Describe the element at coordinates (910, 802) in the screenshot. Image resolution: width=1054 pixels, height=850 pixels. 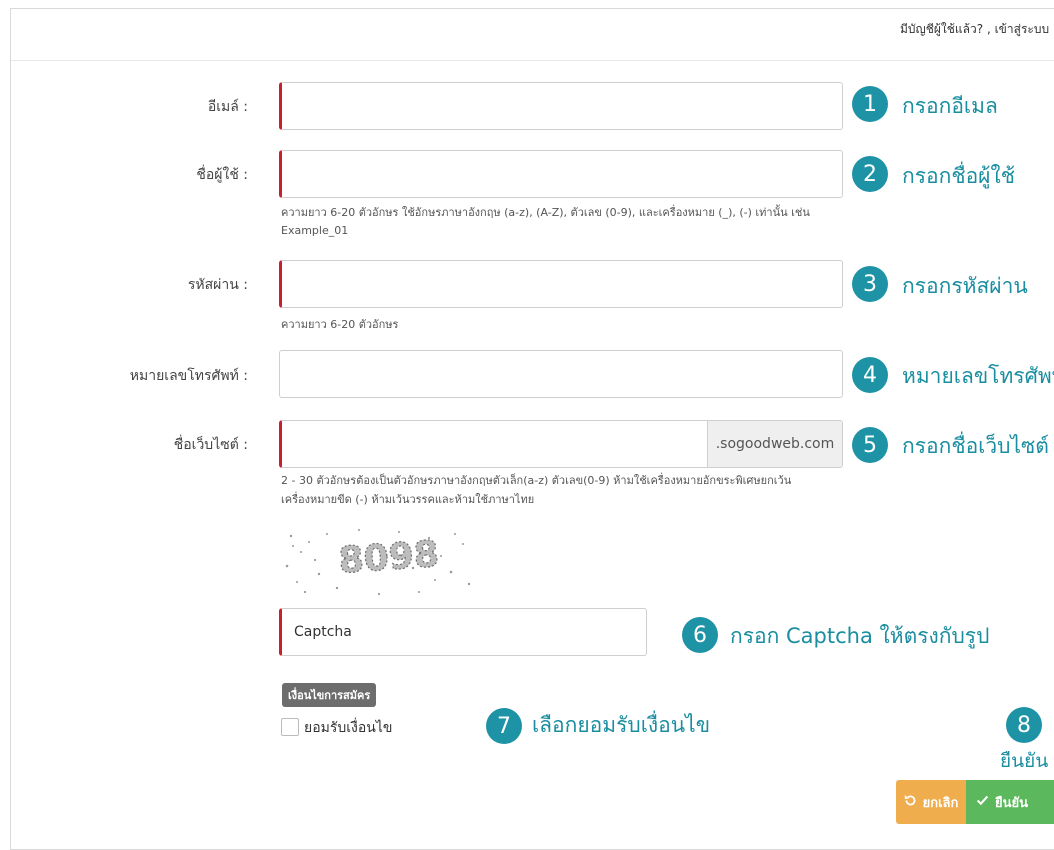
I see `undo-icon` at that location.